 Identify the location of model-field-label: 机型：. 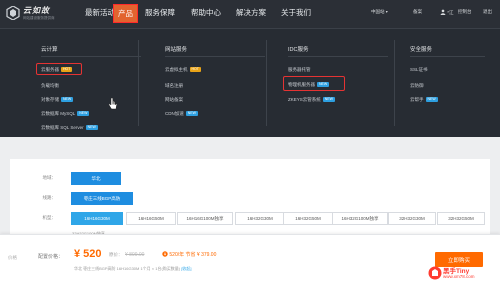
(49, 217).